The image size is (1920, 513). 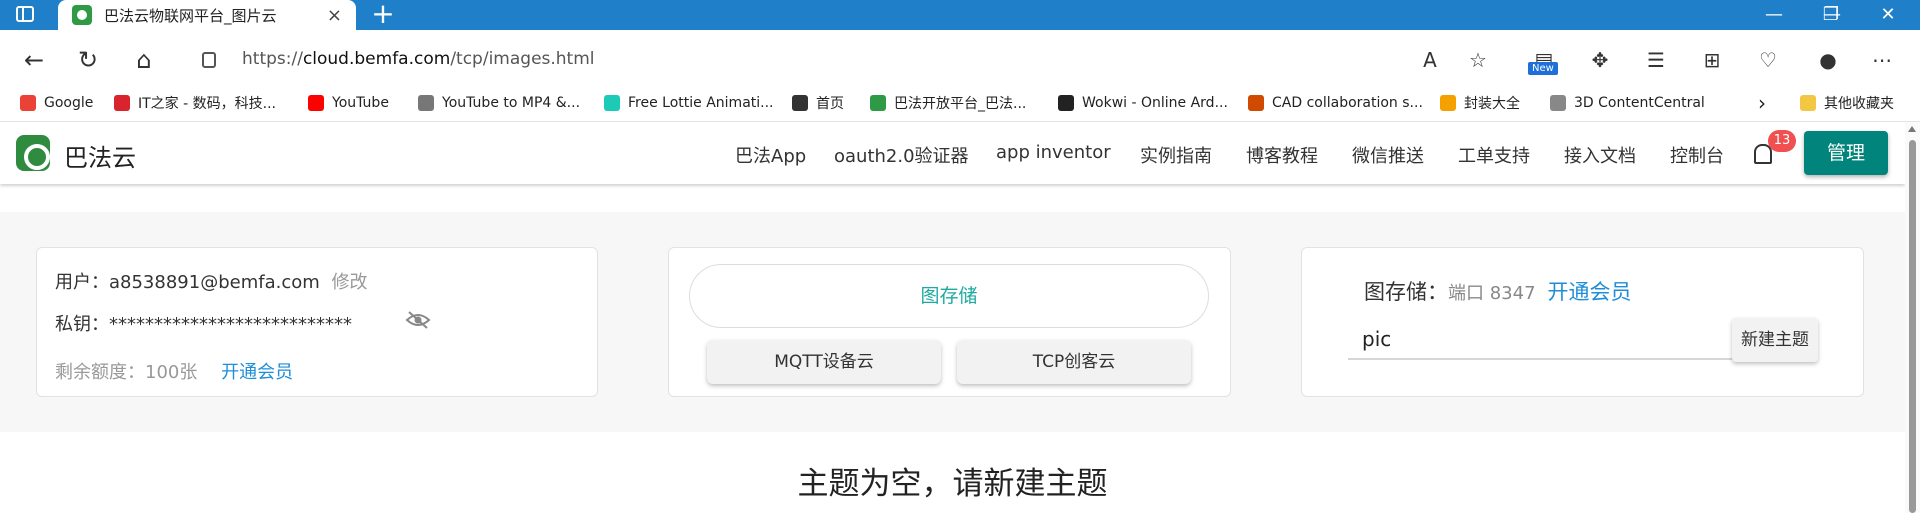 What do you see at coordinates (1697, 155) in the screenshot?
I see `nav-console: 控制台` at bounding box center [1697, 155].